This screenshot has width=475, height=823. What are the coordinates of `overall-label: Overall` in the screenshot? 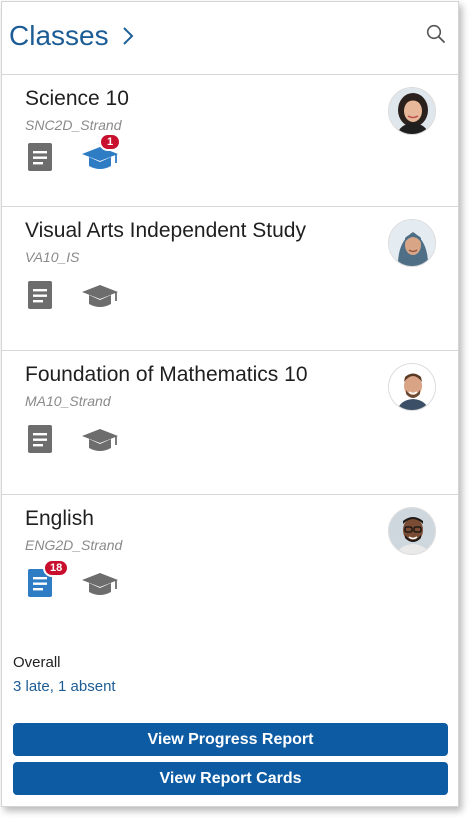 It's located at (37, 662).